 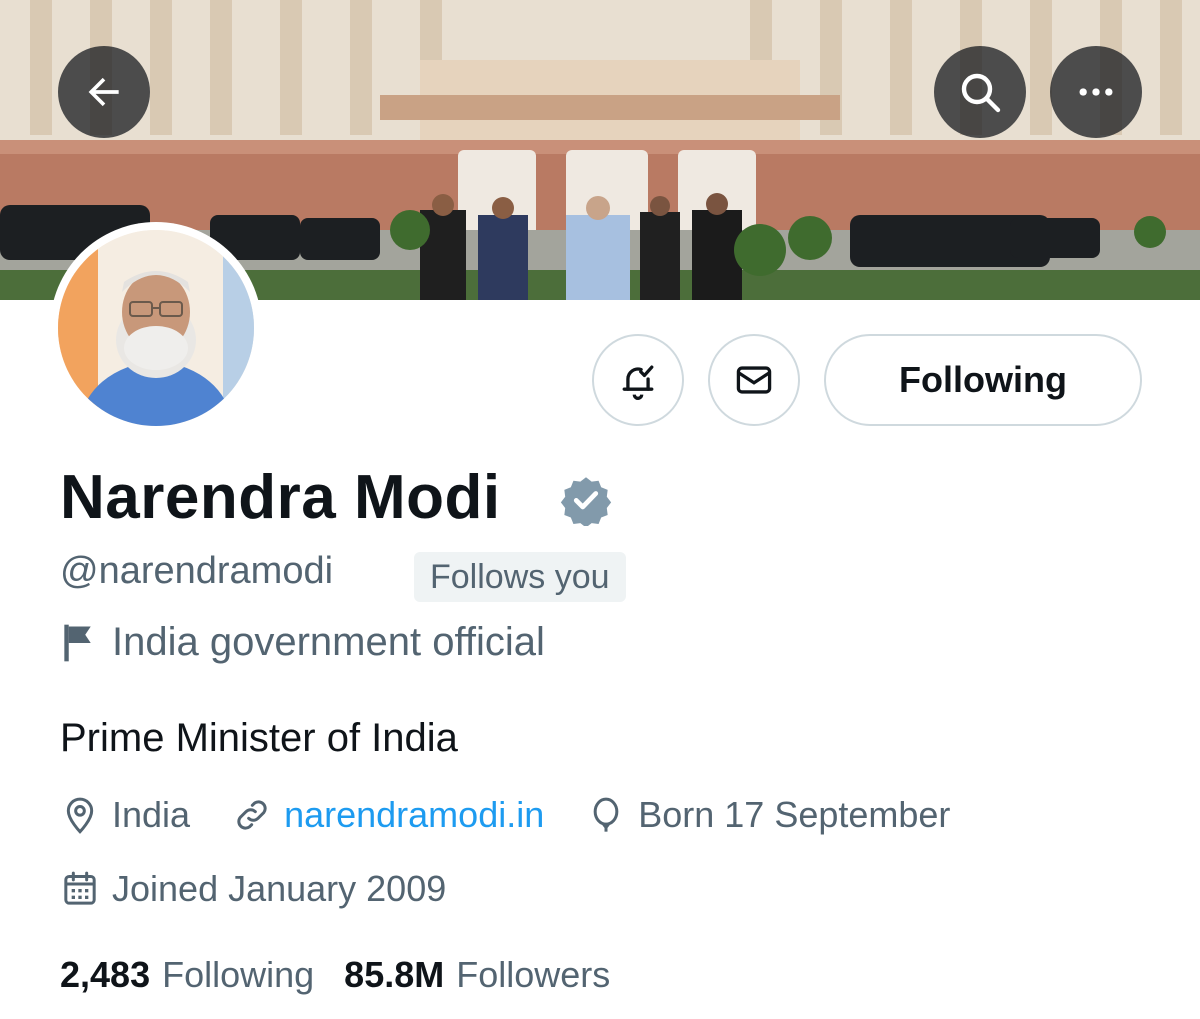 I want to click on followers-stat-link: 85.8M Followers, so click(x=477, y=975).